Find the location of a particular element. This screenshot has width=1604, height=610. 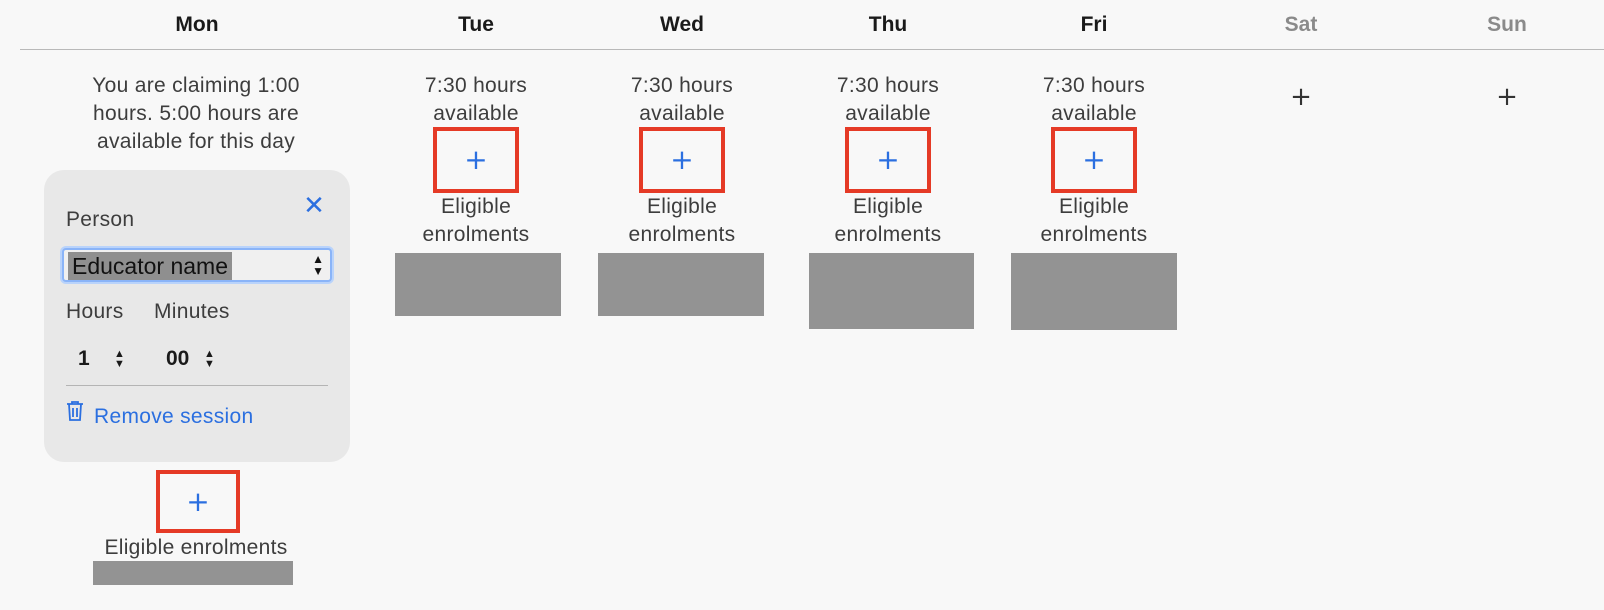

tue-eligible-line1: Eligible is located at coordinates (476, 206).